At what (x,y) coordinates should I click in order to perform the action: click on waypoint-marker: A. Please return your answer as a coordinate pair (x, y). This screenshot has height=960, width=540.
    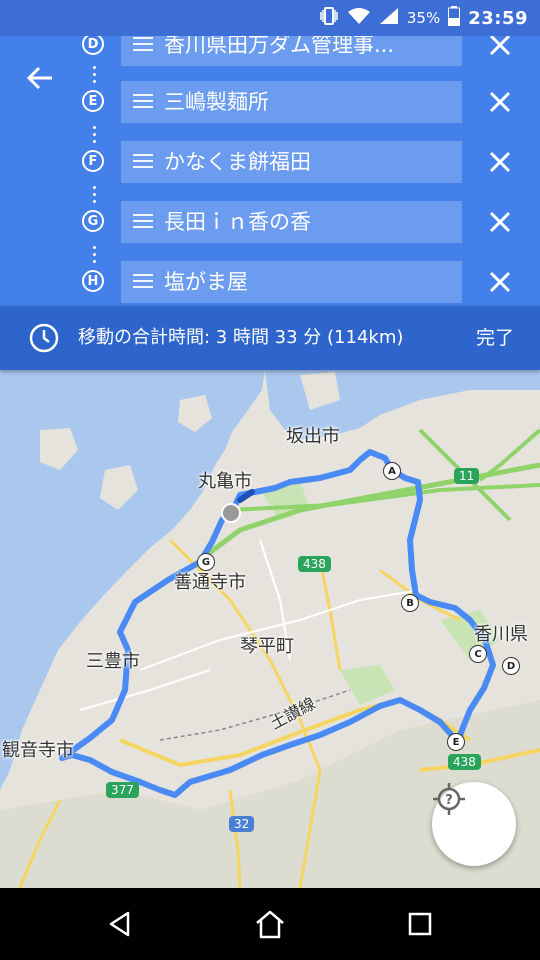
    Looking at the image, I should click on (392, 471).